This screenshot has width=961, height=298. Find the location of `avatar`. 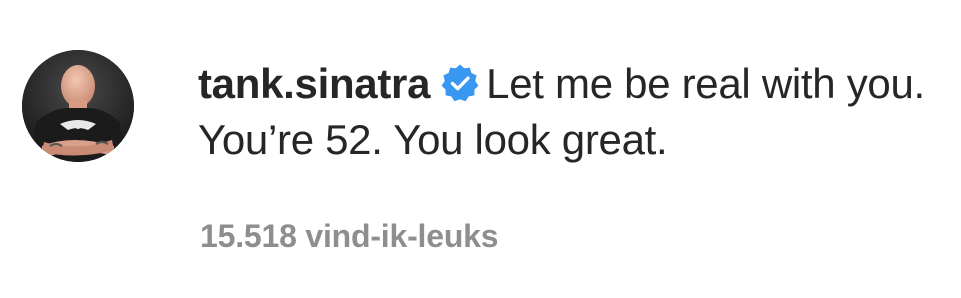

avatar is located at coordinates (78, 106).